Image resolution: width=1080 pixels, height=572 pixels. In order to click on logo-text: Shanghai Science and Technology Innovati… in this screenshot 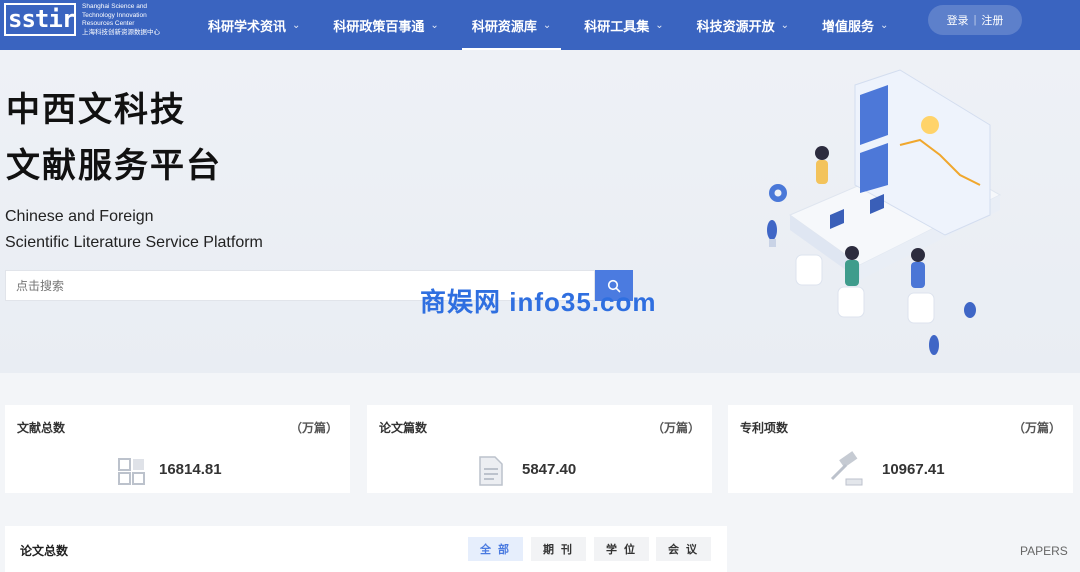, I will do `click(127, 20)`.